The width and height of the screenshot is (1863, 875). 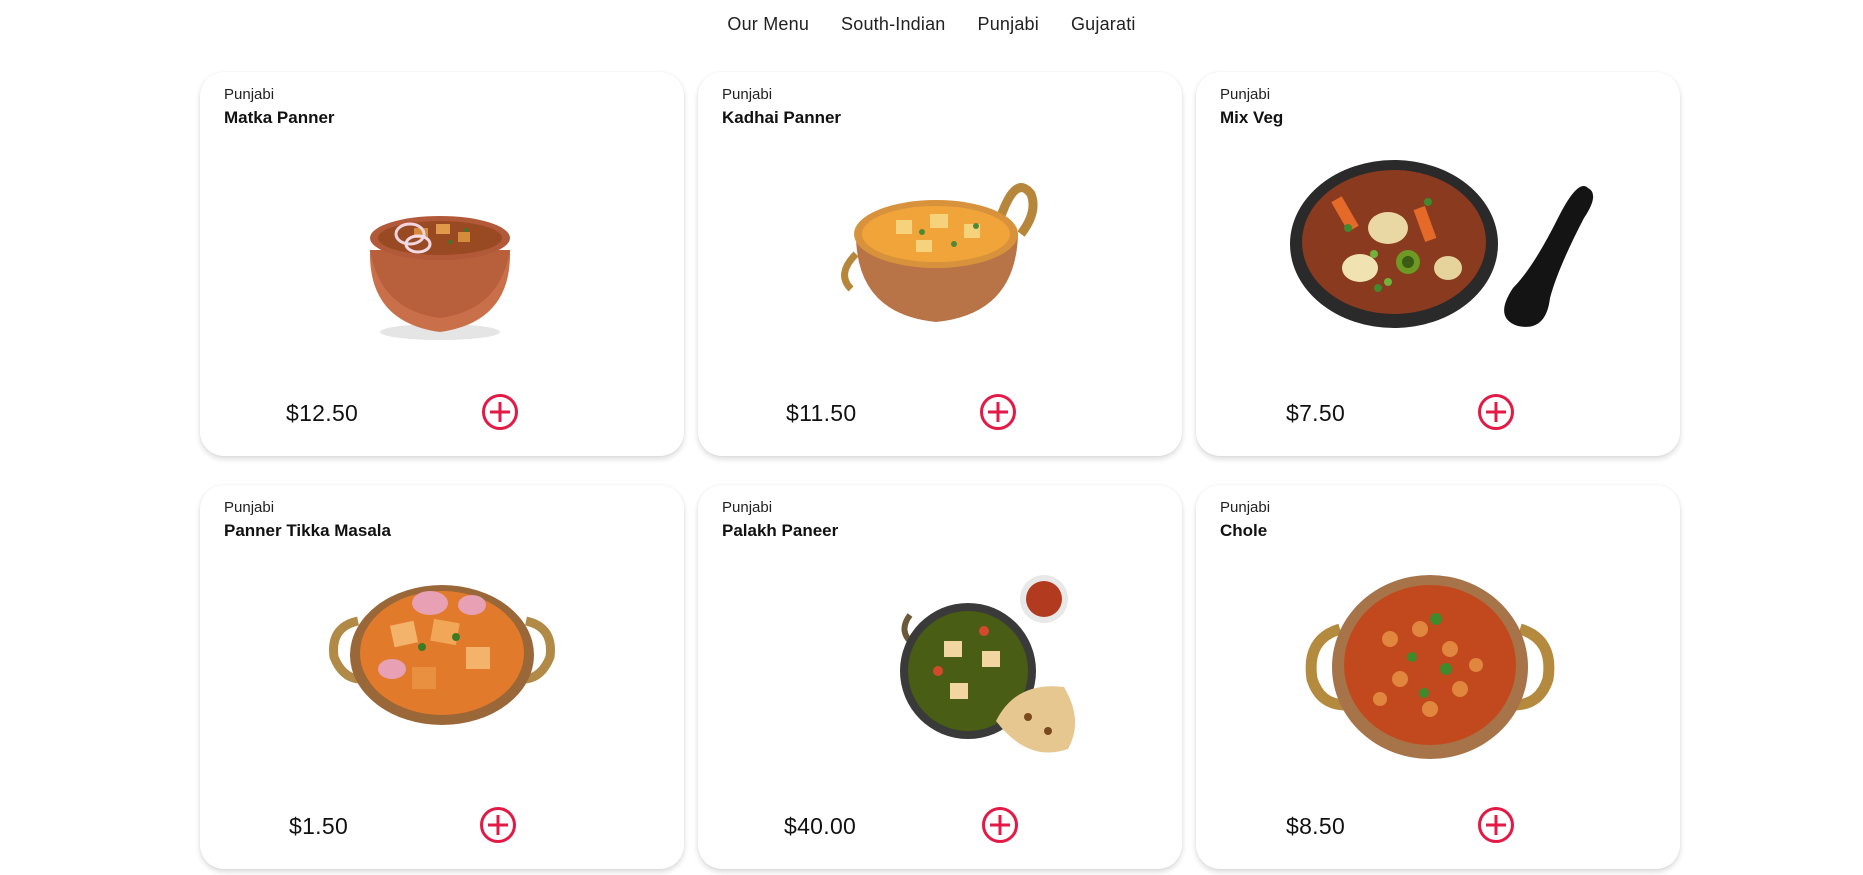 I want to click on dish-name: Chole, so click(x=1244, y=530).